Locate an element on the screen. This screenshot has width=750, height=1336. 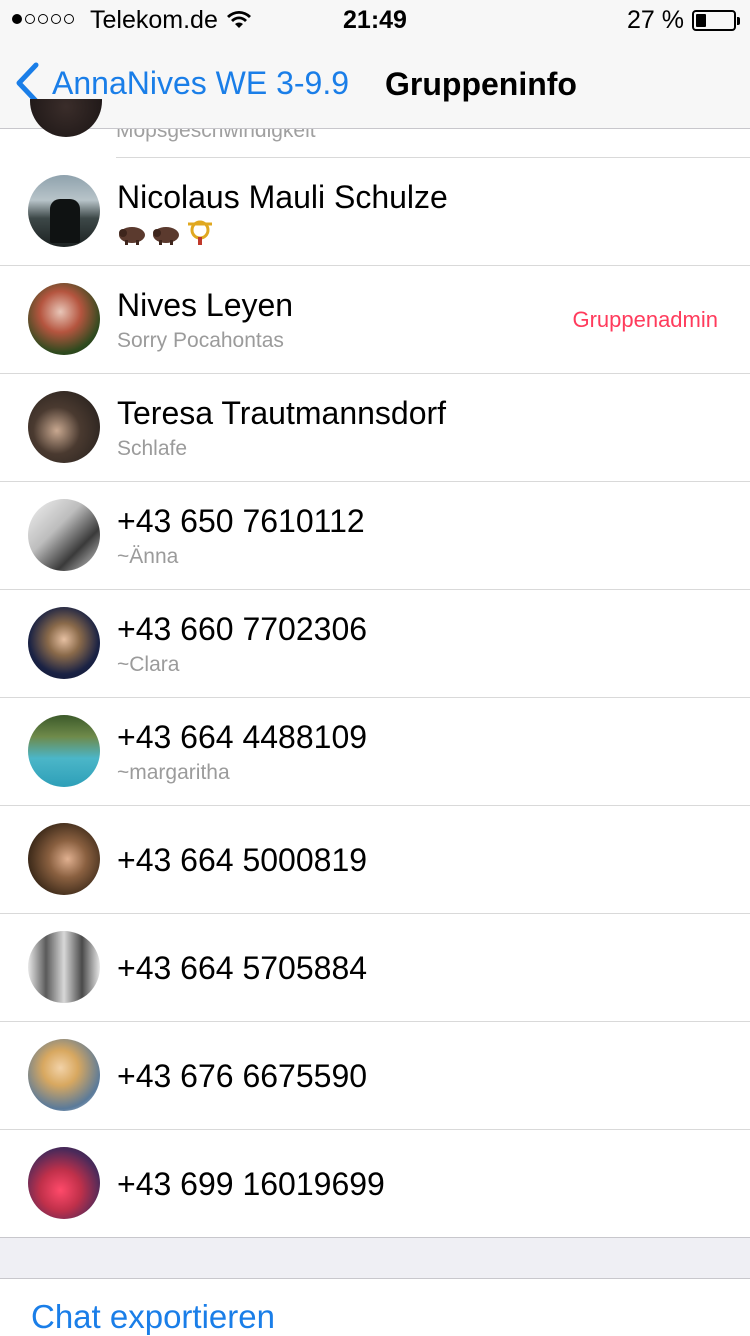
participant-name: Nicolaus Mauli Schulze is located at coordinates (282, 197).